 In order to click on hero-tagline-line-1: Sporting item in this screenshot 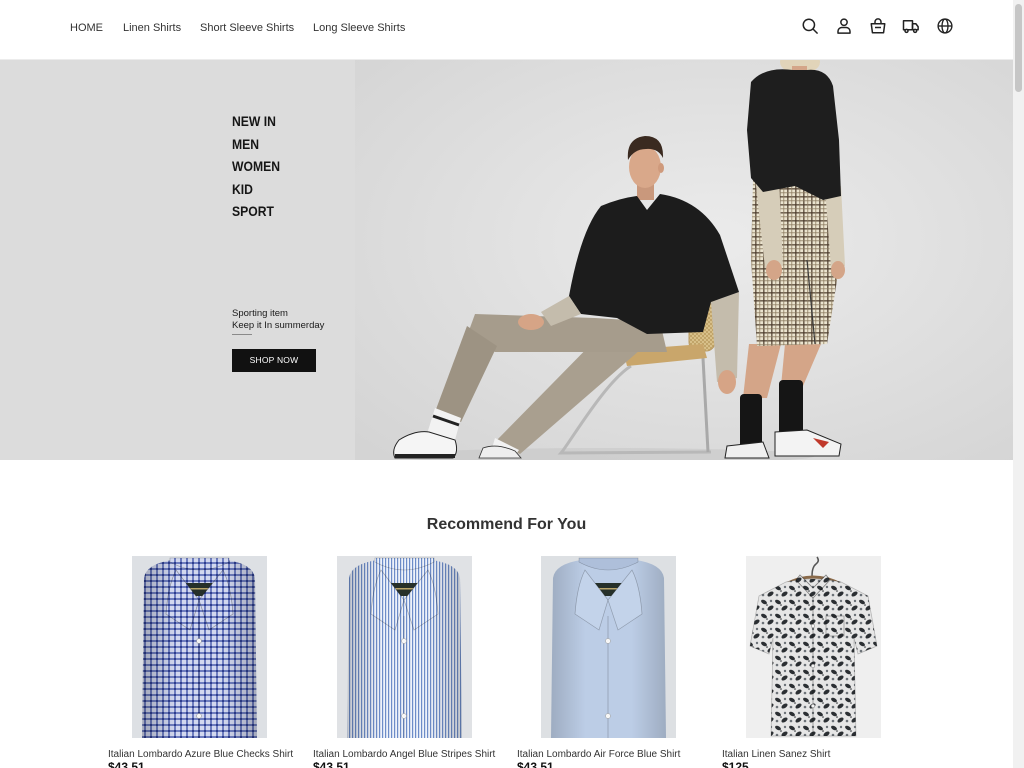, I will do `click(260, 313)`.